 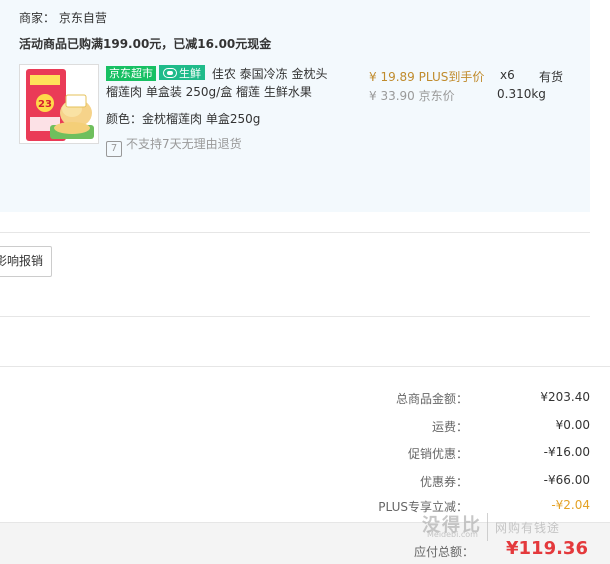 I want to click on merchant-line: 商家： 京东自营, so click(x=63, y=17).